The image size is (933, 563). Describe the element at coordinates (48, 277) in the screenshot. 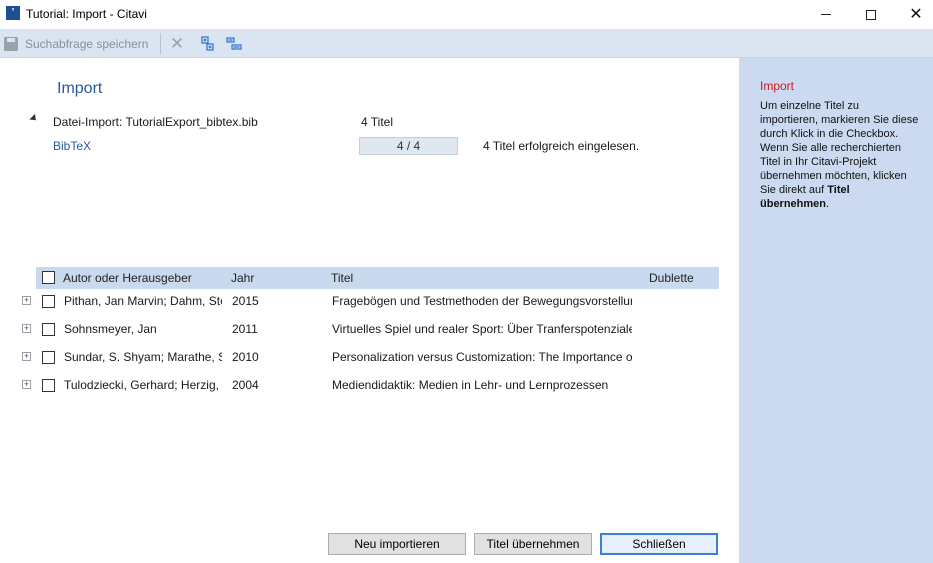

I see `select-all-checkbox` at that location.